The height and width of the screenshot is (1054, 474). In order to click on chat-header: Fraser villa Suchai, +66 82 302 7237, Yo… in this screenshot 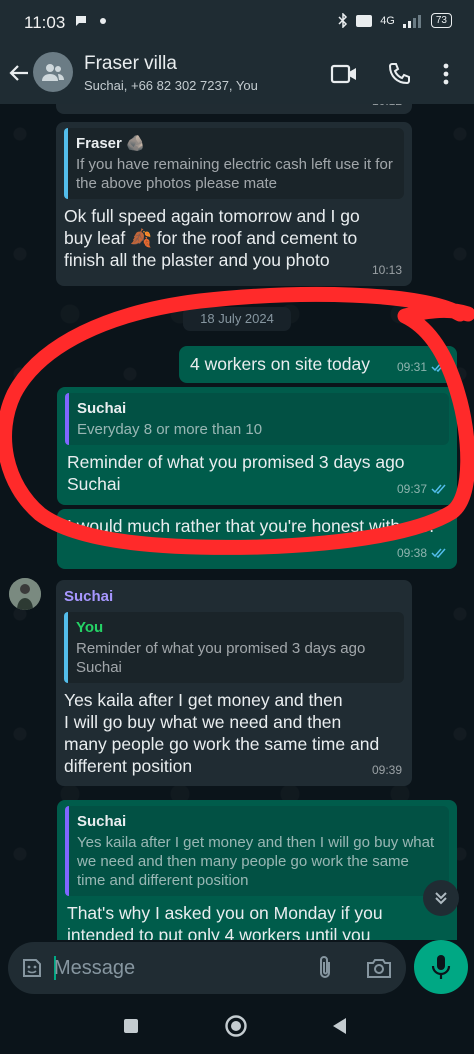, I will do `click(237, 75)`.